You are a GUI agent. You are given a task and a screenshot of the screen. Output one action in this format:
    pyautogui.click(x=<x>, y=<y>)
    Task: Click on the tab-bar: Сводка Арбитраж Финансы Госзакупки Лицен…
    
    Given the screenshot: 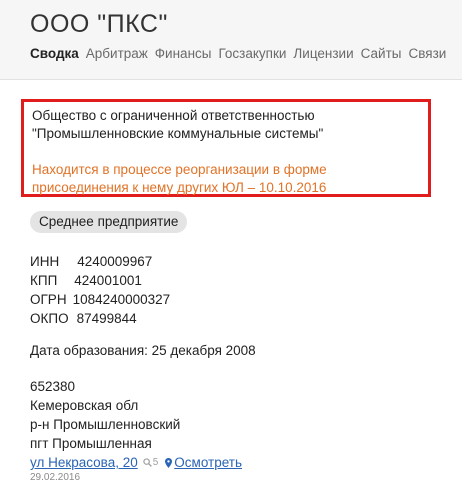 What is the action you would take?
    pyautogui.click(x=241, y=53)
    